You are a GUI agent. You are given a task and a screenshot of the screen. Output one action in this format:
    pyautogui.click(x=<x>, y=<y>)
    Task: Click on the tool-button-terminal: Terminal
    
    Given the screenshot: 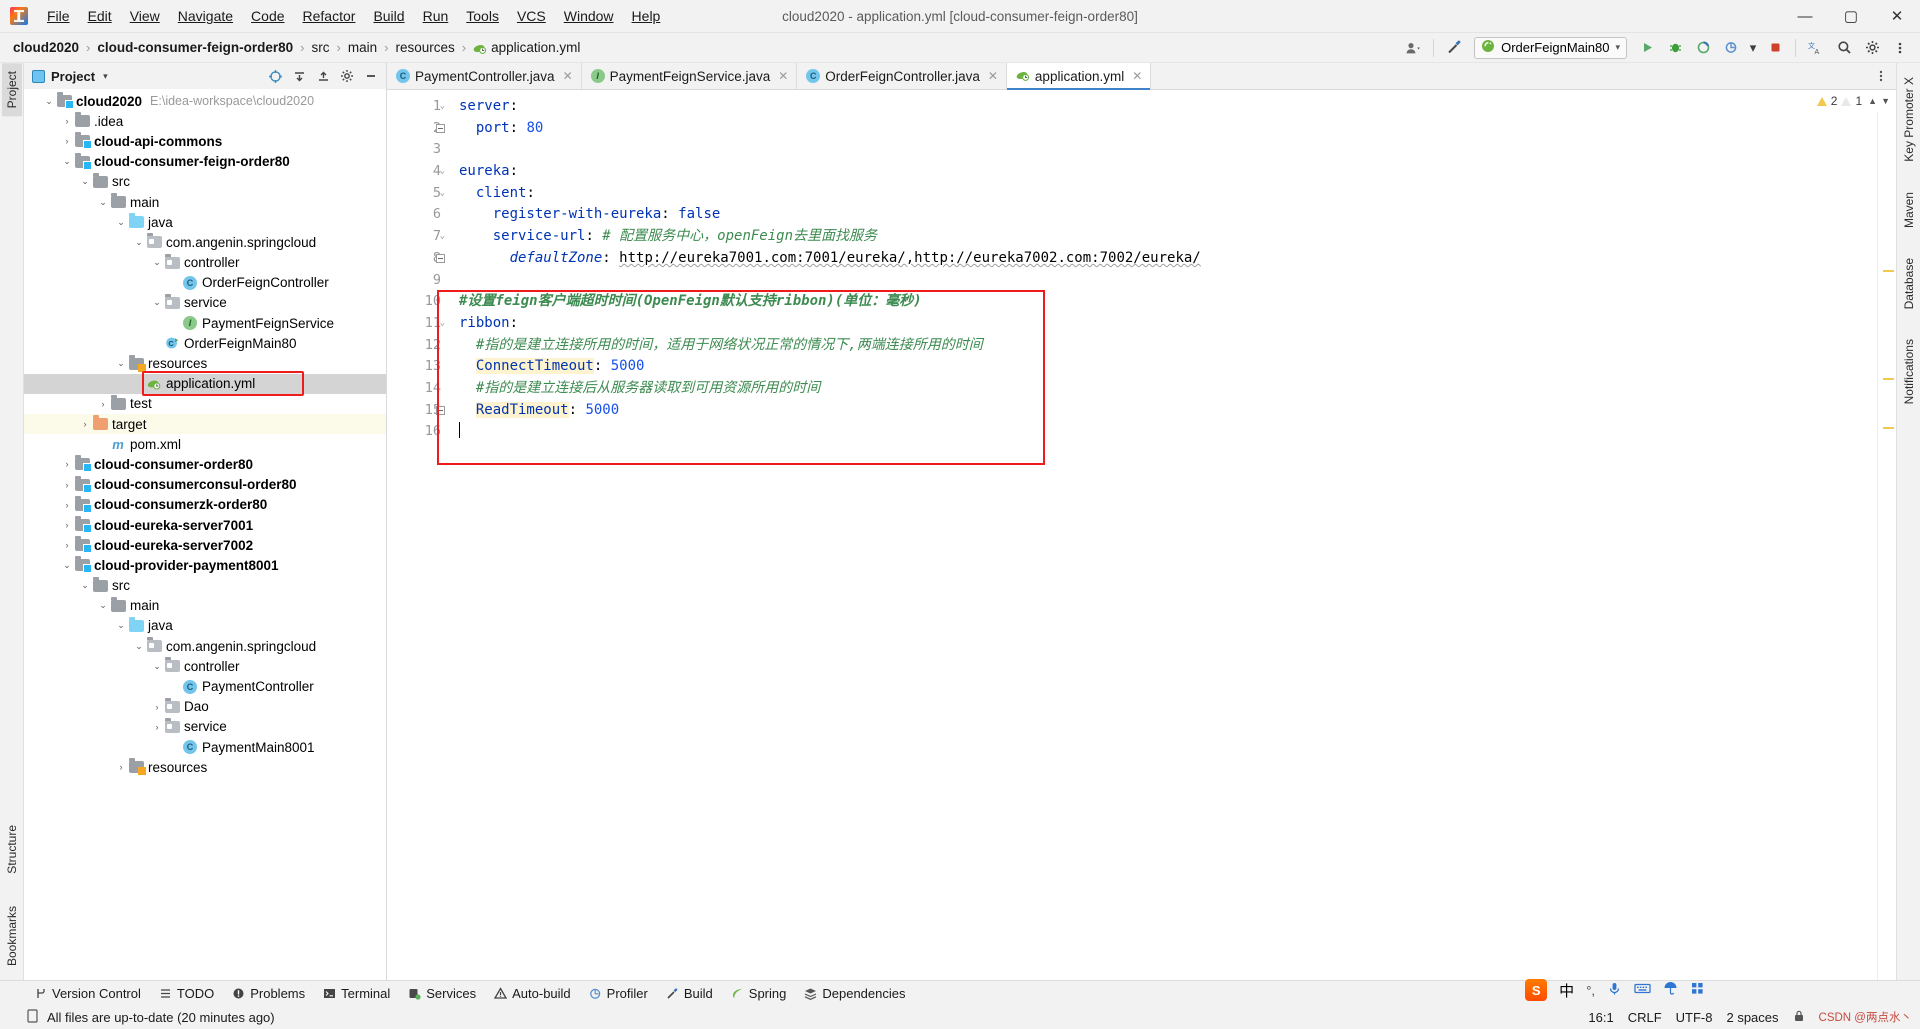 What is the action you would take?
    pyautogui.click(x=356, y=993)
    